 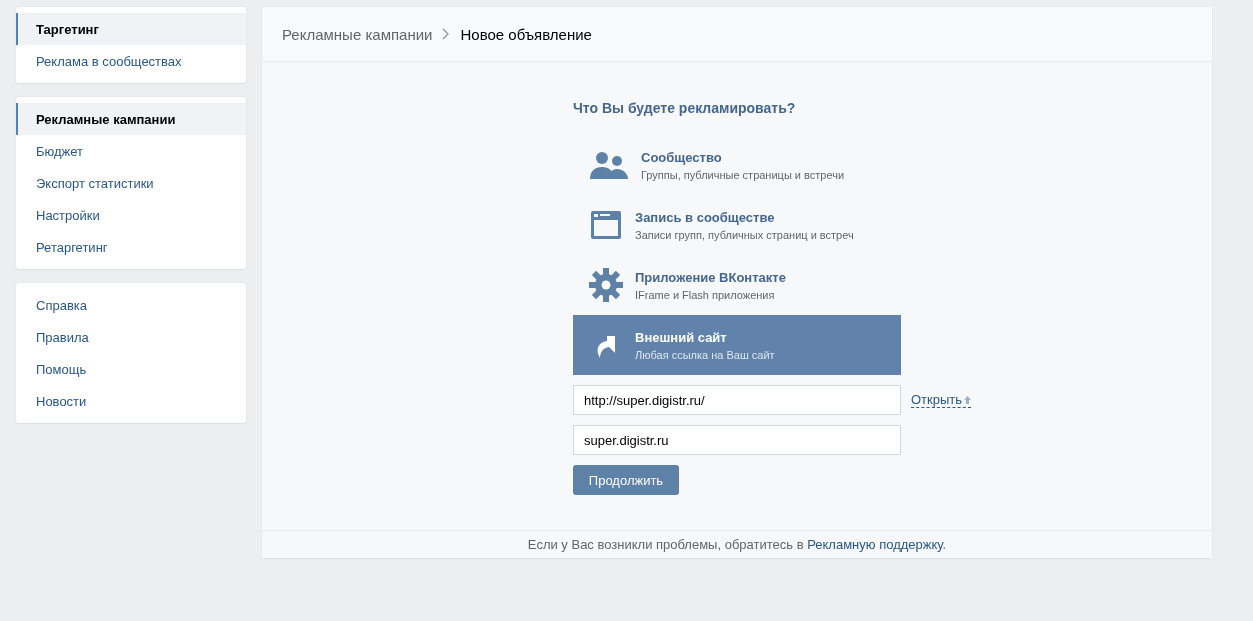 I want to click on sidebar-item: Новости, so click(x=131, y=401).